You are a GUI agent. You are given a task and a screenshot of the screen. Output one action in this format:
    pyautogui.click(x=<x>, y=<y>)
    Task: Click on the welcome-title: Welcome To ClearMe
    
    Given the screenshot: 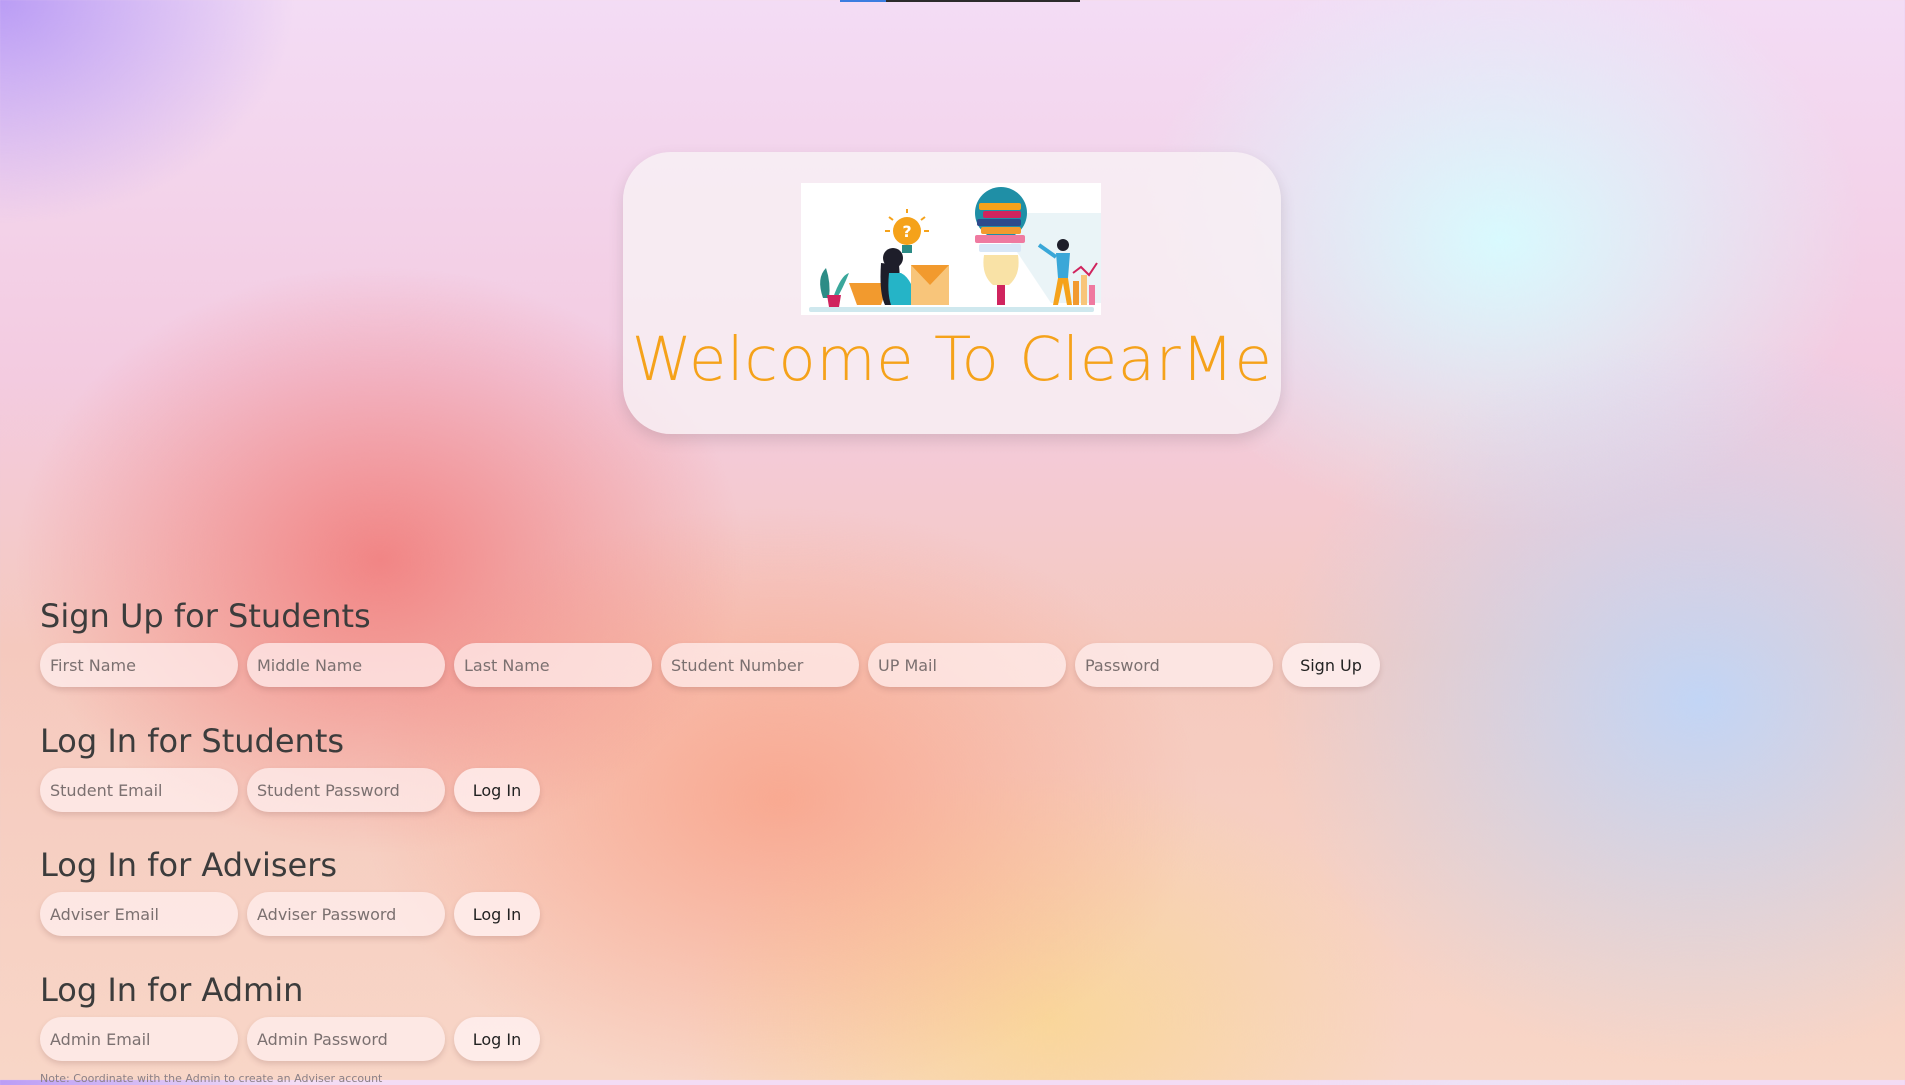 What is the action you would take?
    pyautogui.click(x=952, y=359)
    